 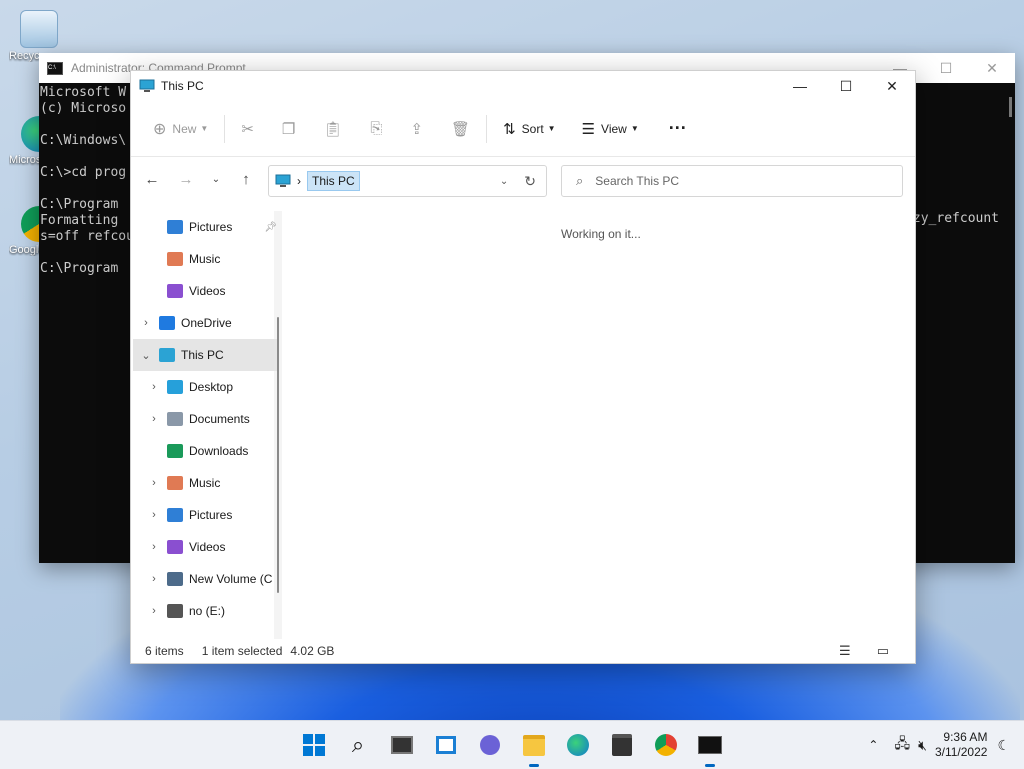 I want to click on chrome-taskbar-button, so click(x=666, y=745).